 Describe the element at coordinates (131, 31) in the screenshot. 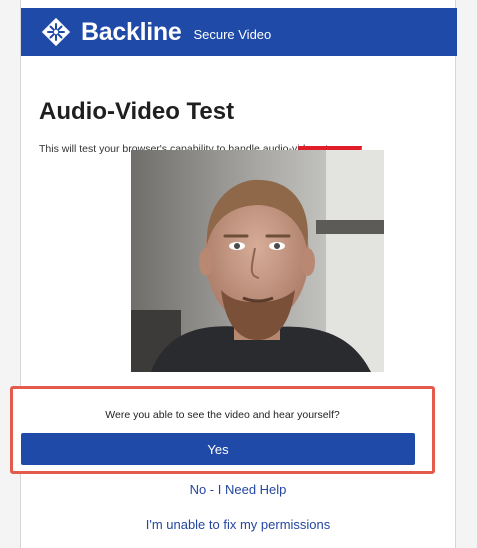

I see `brand-name: Backline` at that location.